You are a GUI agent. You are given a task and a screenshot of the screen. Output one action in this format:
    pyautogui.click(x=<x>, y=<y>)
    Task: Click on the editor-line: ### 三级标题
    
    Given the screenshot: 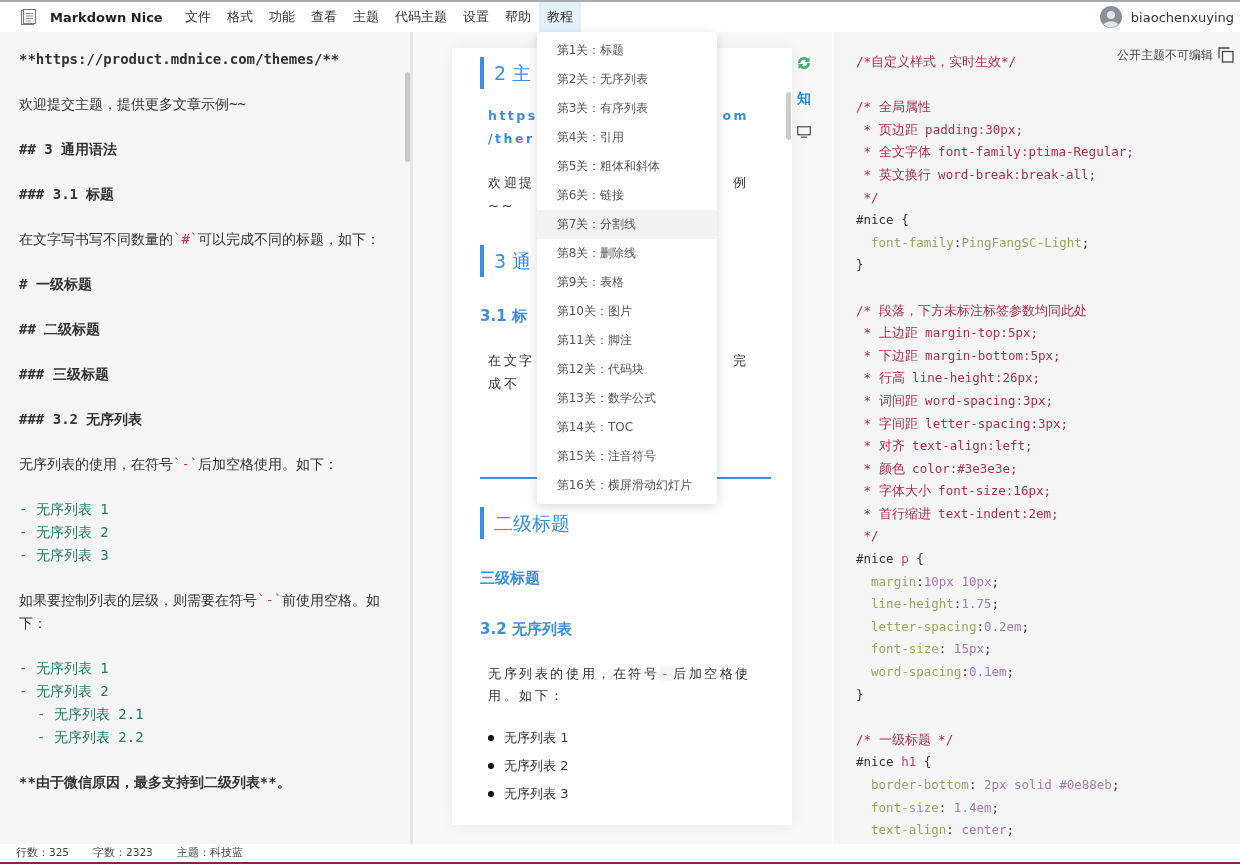 What is the action you would take?
    pyautogui.click(x=64, y=374)
    